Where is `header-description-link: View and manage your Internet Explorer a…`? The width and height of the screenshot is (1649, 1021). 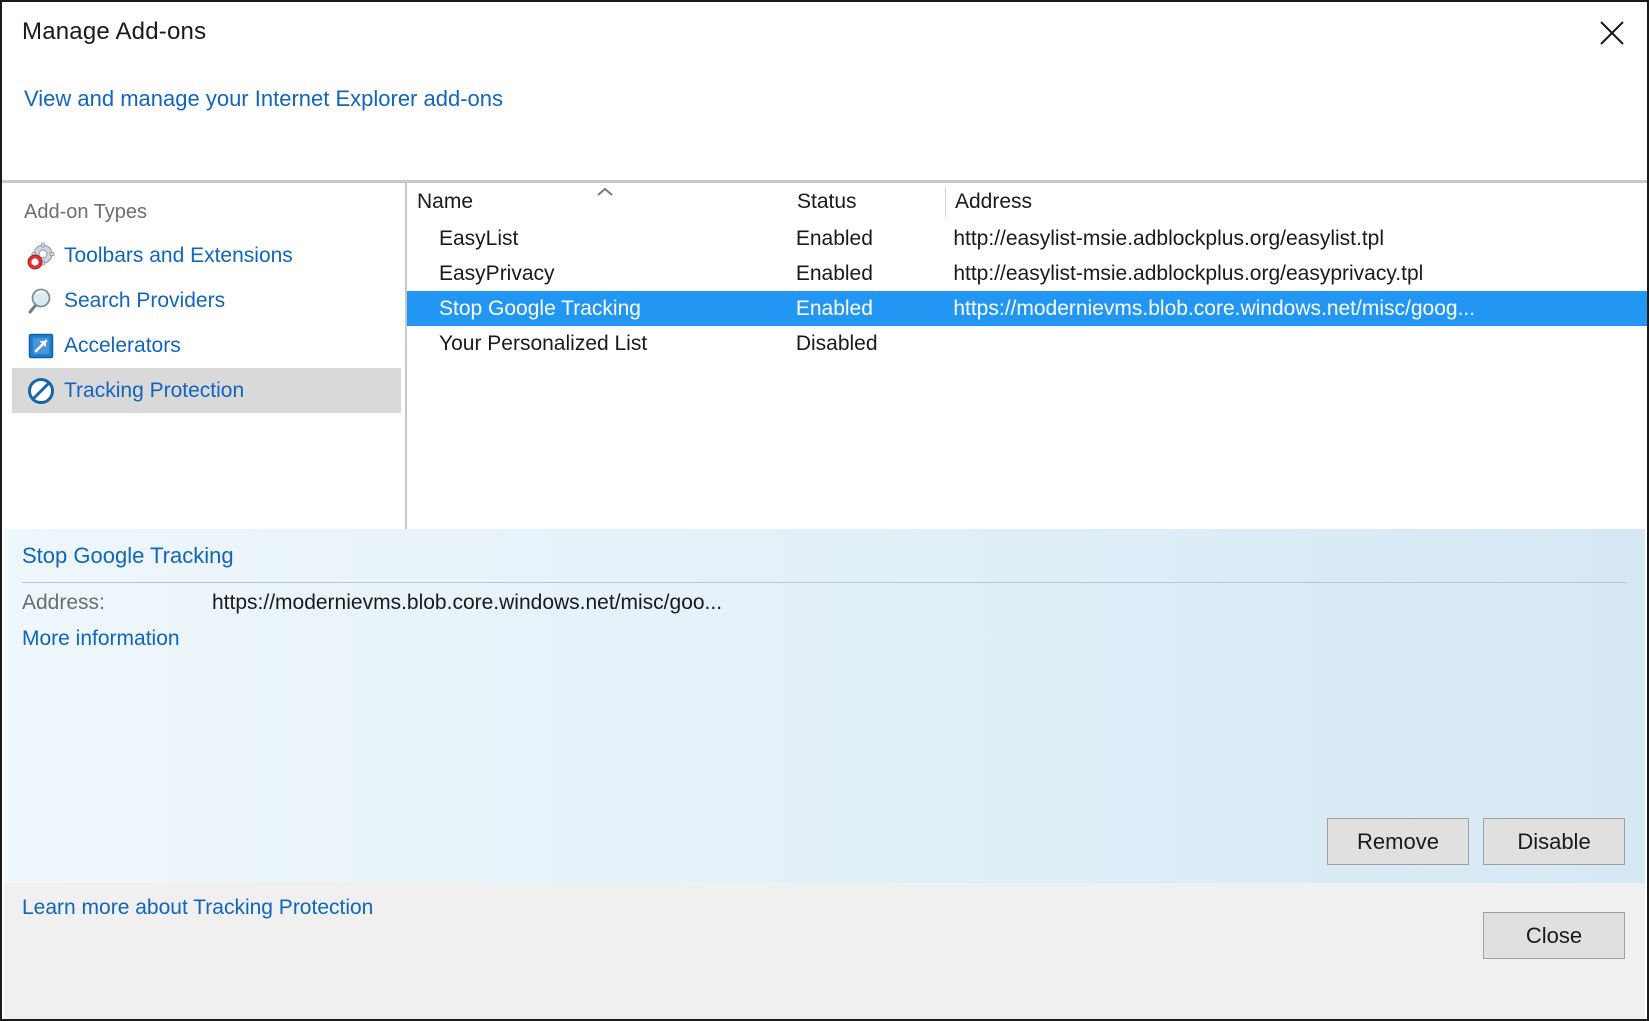 header-description-link: View and manage your Internet Explorer a… is located at coordinates (263, 99).